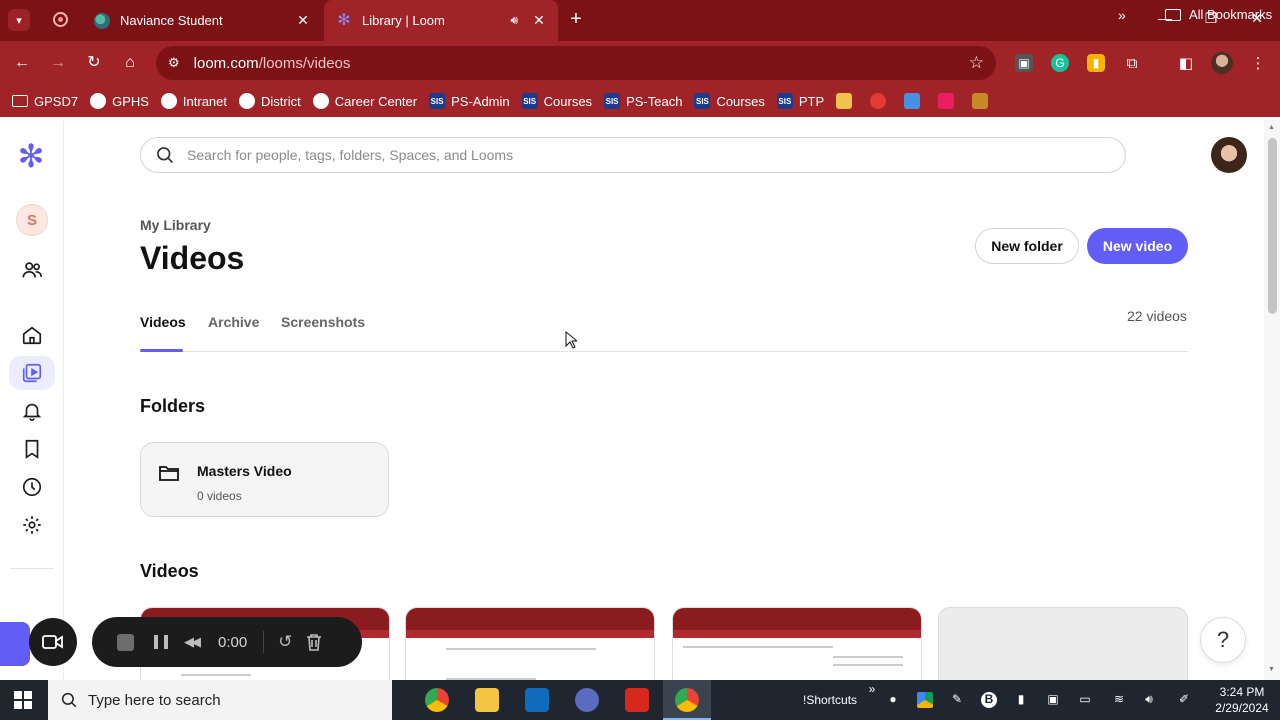 The height and width of the screenshot is (720, 1280). Describe the element at coordinates (364, 101) in the screenshot. I see `bookmark-item: Career Center` at that location.